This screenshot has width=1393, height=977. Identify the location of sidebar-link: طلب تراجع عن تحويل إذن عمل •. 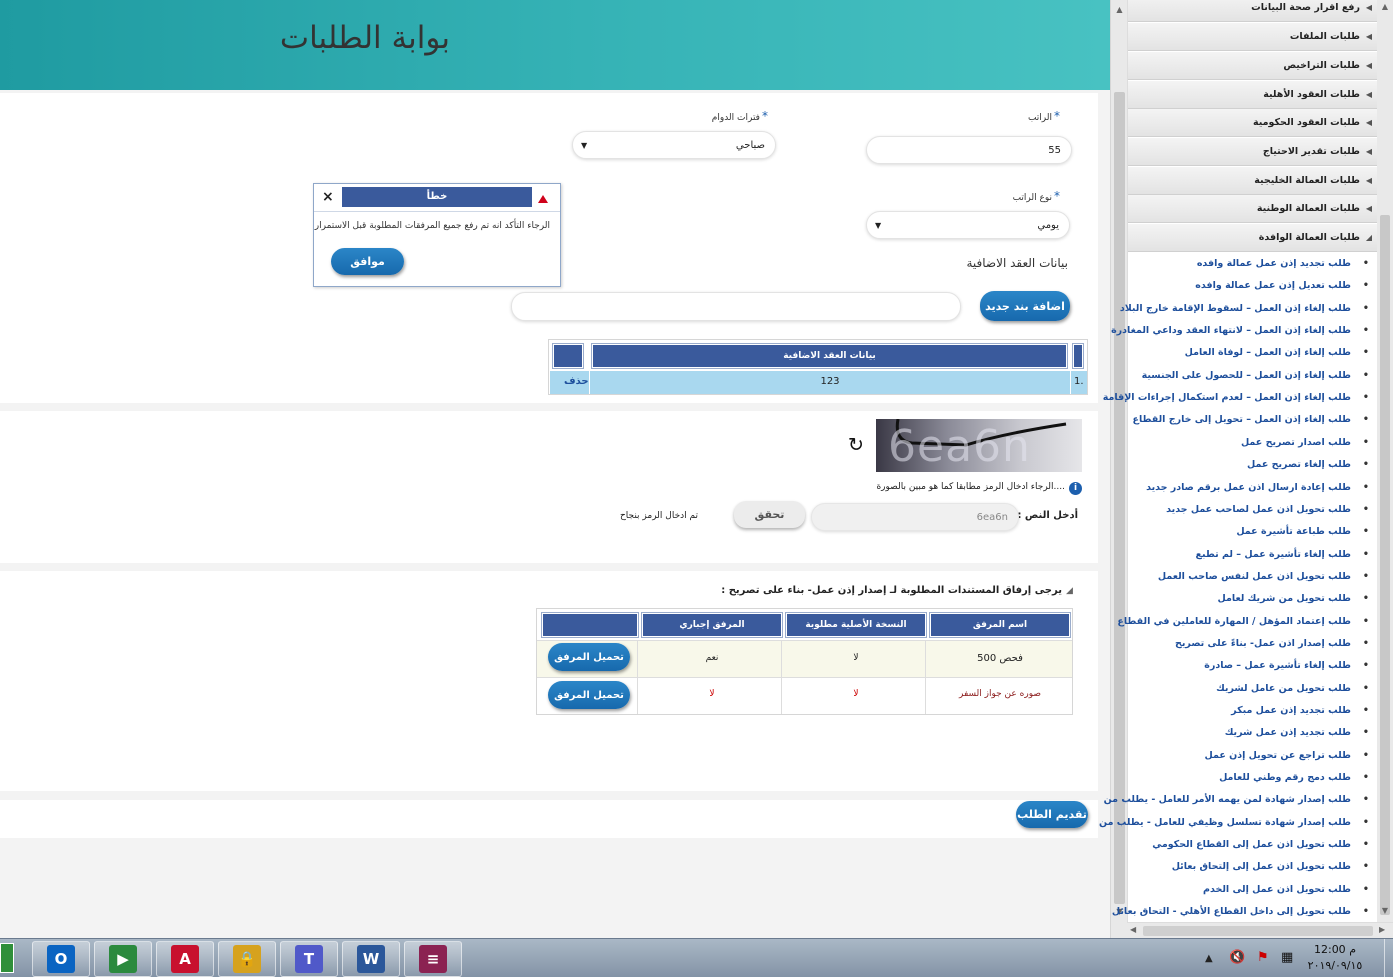
(1286, 755).